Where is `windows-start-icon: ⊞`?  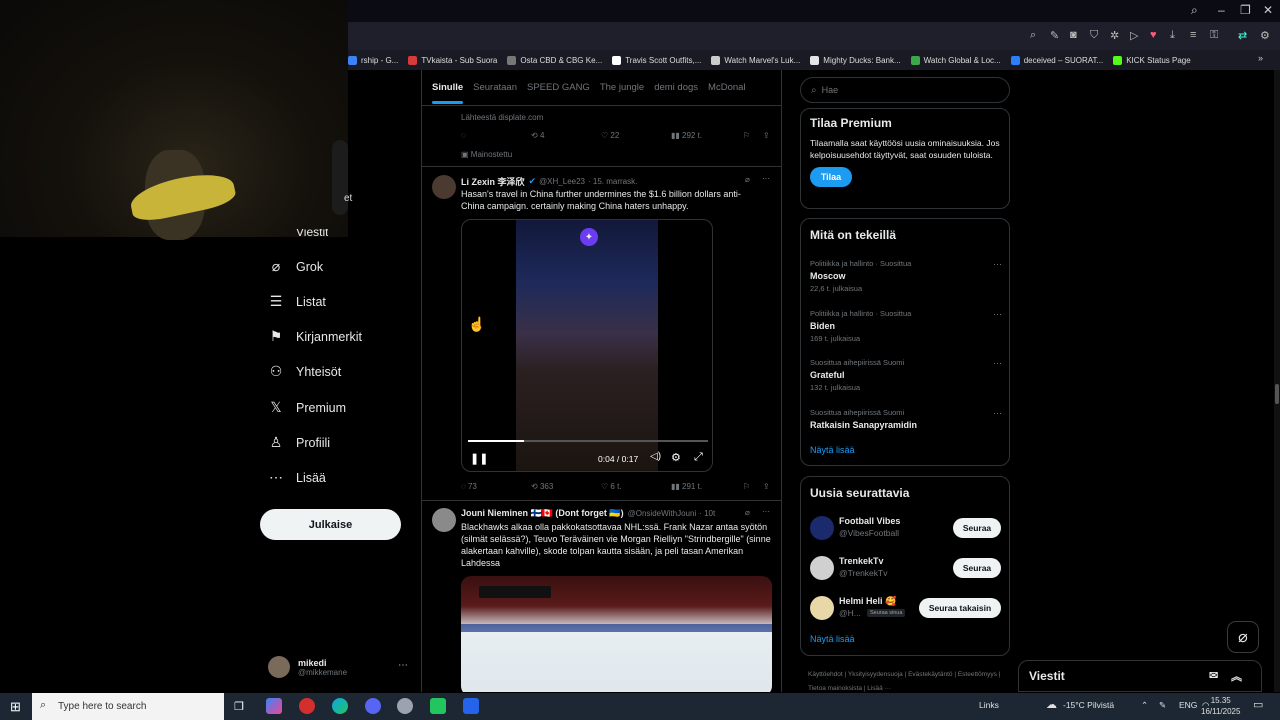 windows-start-icon: ⊞ is located at coordinates (15, 707).